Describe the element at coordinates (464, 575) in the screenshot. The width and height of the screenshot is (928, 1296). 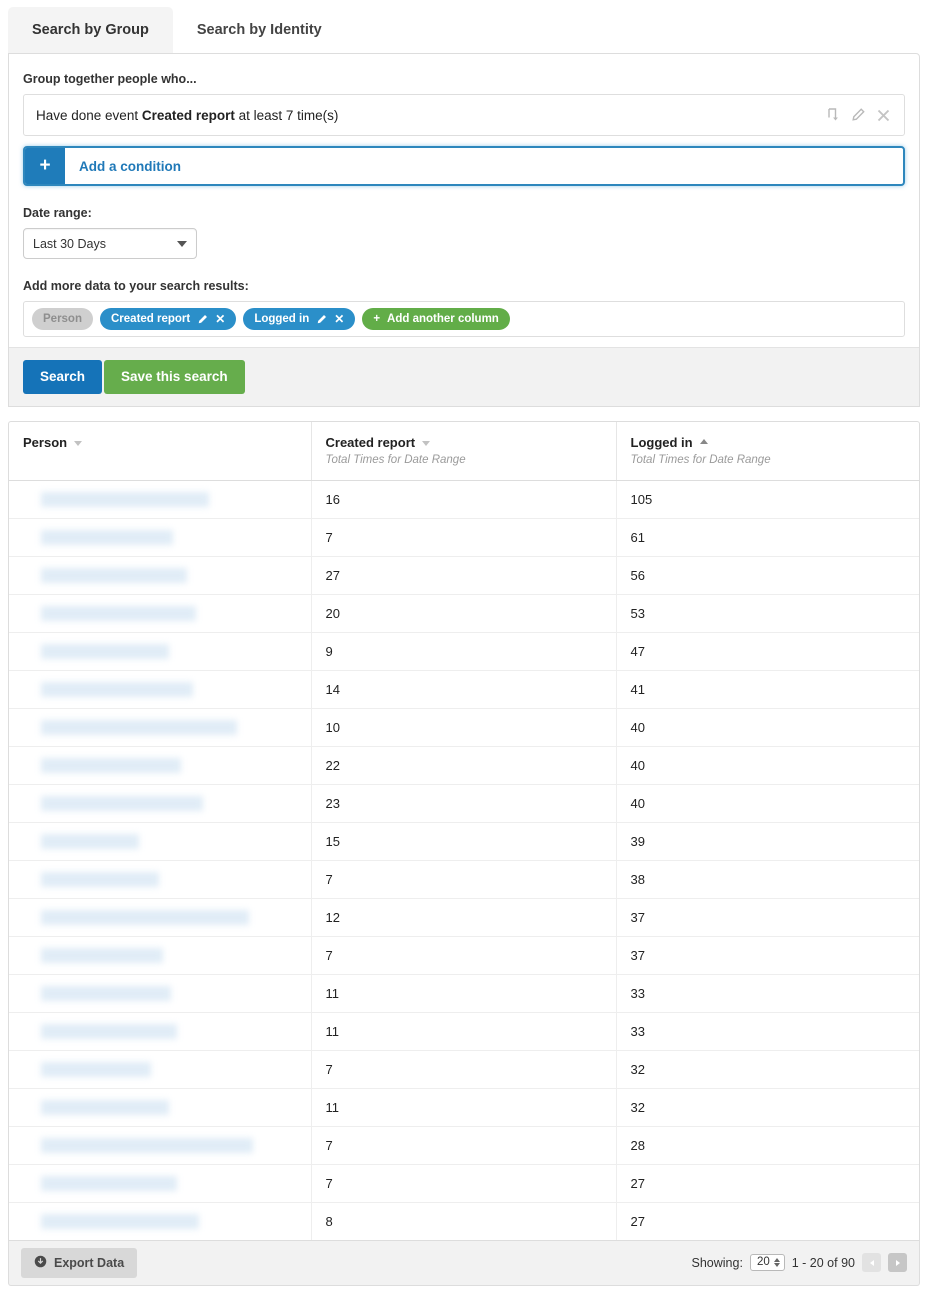
I see `table-row: 27 56` at that location.